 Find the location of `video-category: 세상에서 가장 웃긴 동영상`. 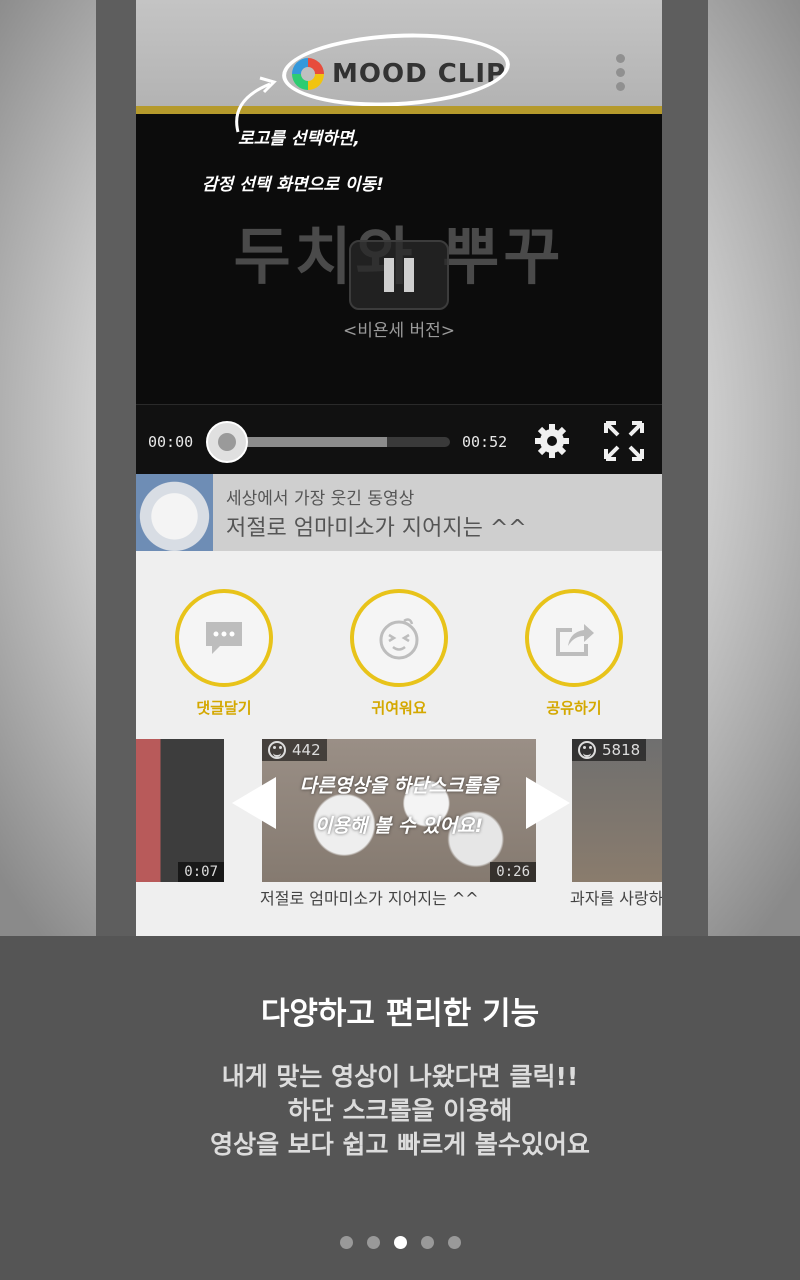

video-category: 세상에서 가장 웃긴 동영상 is located at coordinates (320, 499).